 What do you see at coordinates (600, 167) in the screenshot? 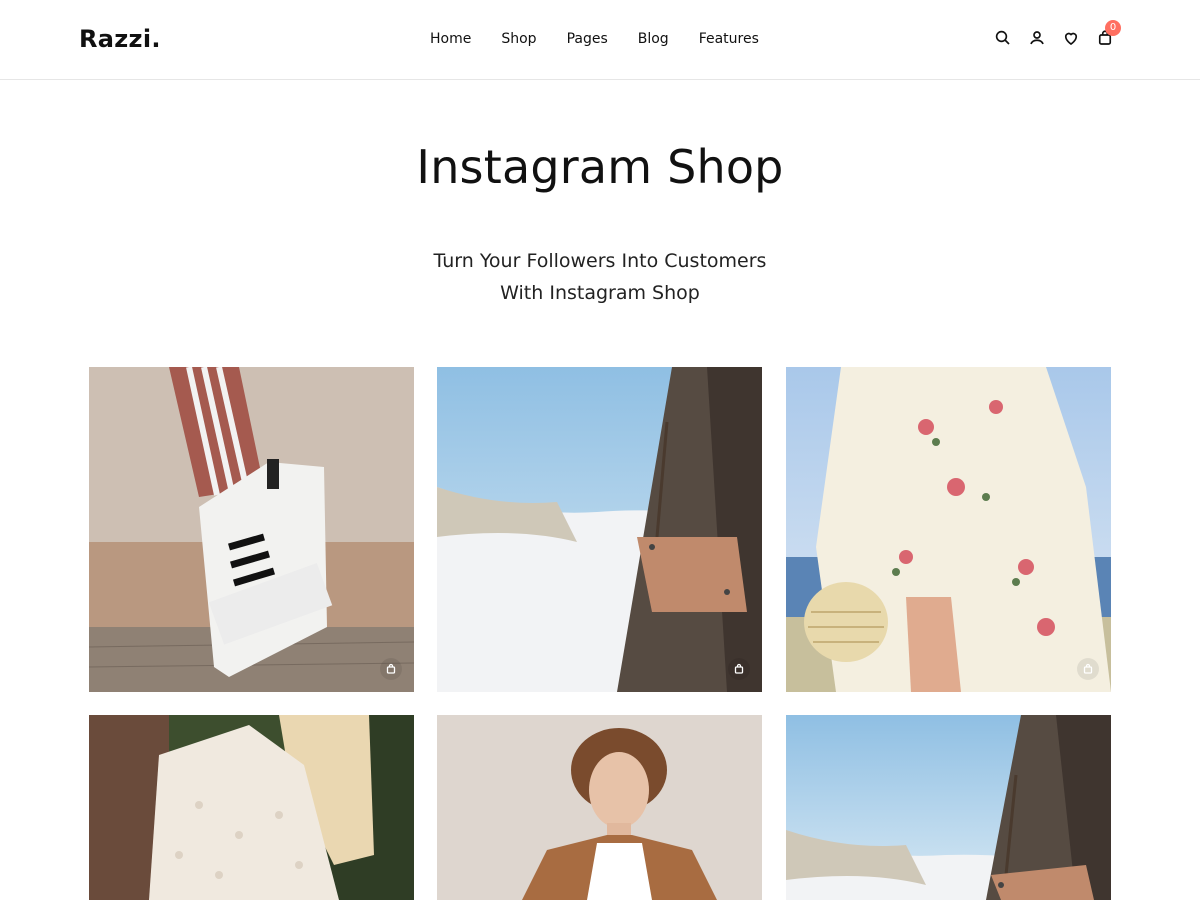
I see `page-title: Instagram Shop` at bounding box center [600, 167].